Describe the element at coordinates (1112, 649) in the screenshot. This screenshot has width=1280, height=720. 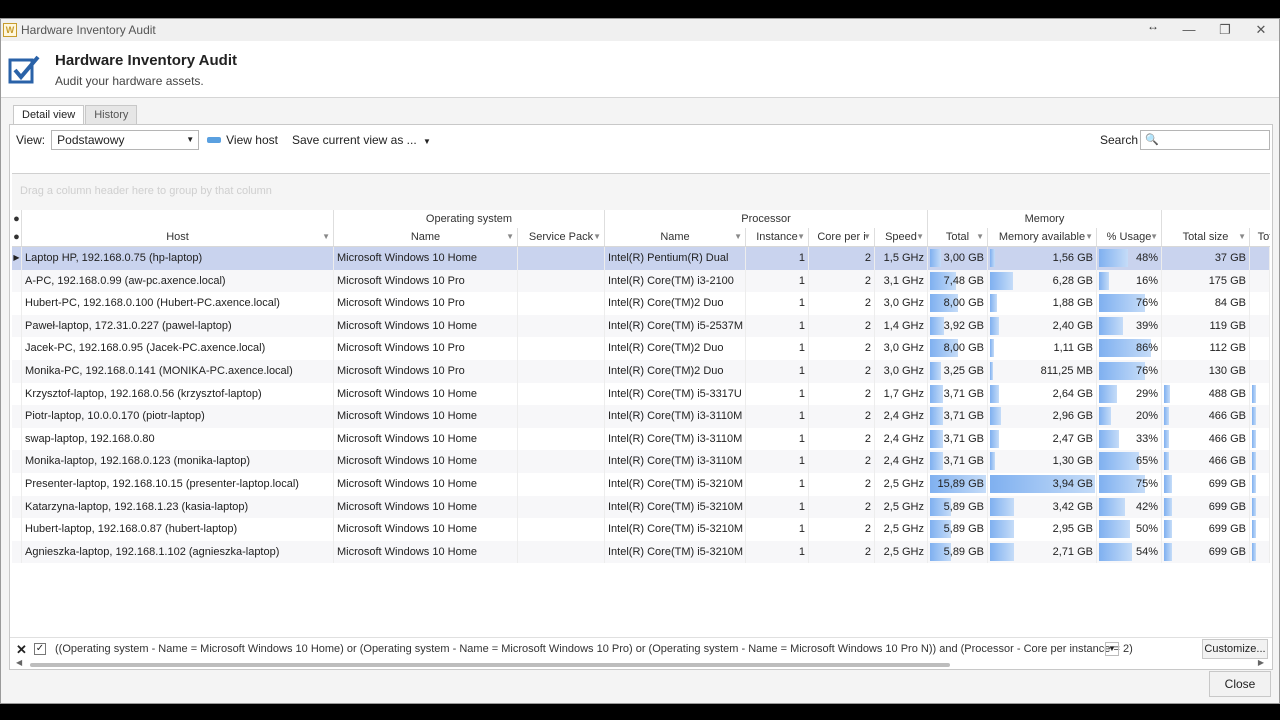
I see `filter-history-dropdown: ▼` at that location.